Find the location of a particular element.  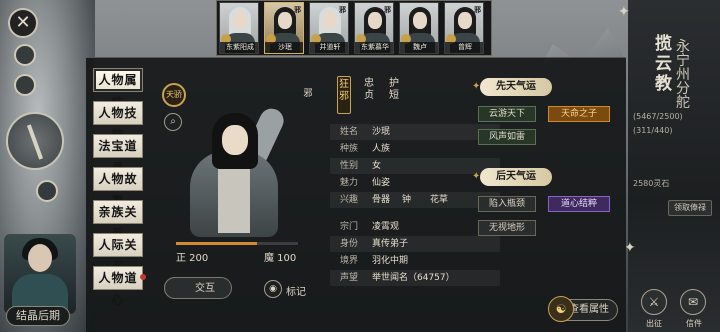

claim-salary-button: 领取俸禄 is located at coordinates (690, 208).